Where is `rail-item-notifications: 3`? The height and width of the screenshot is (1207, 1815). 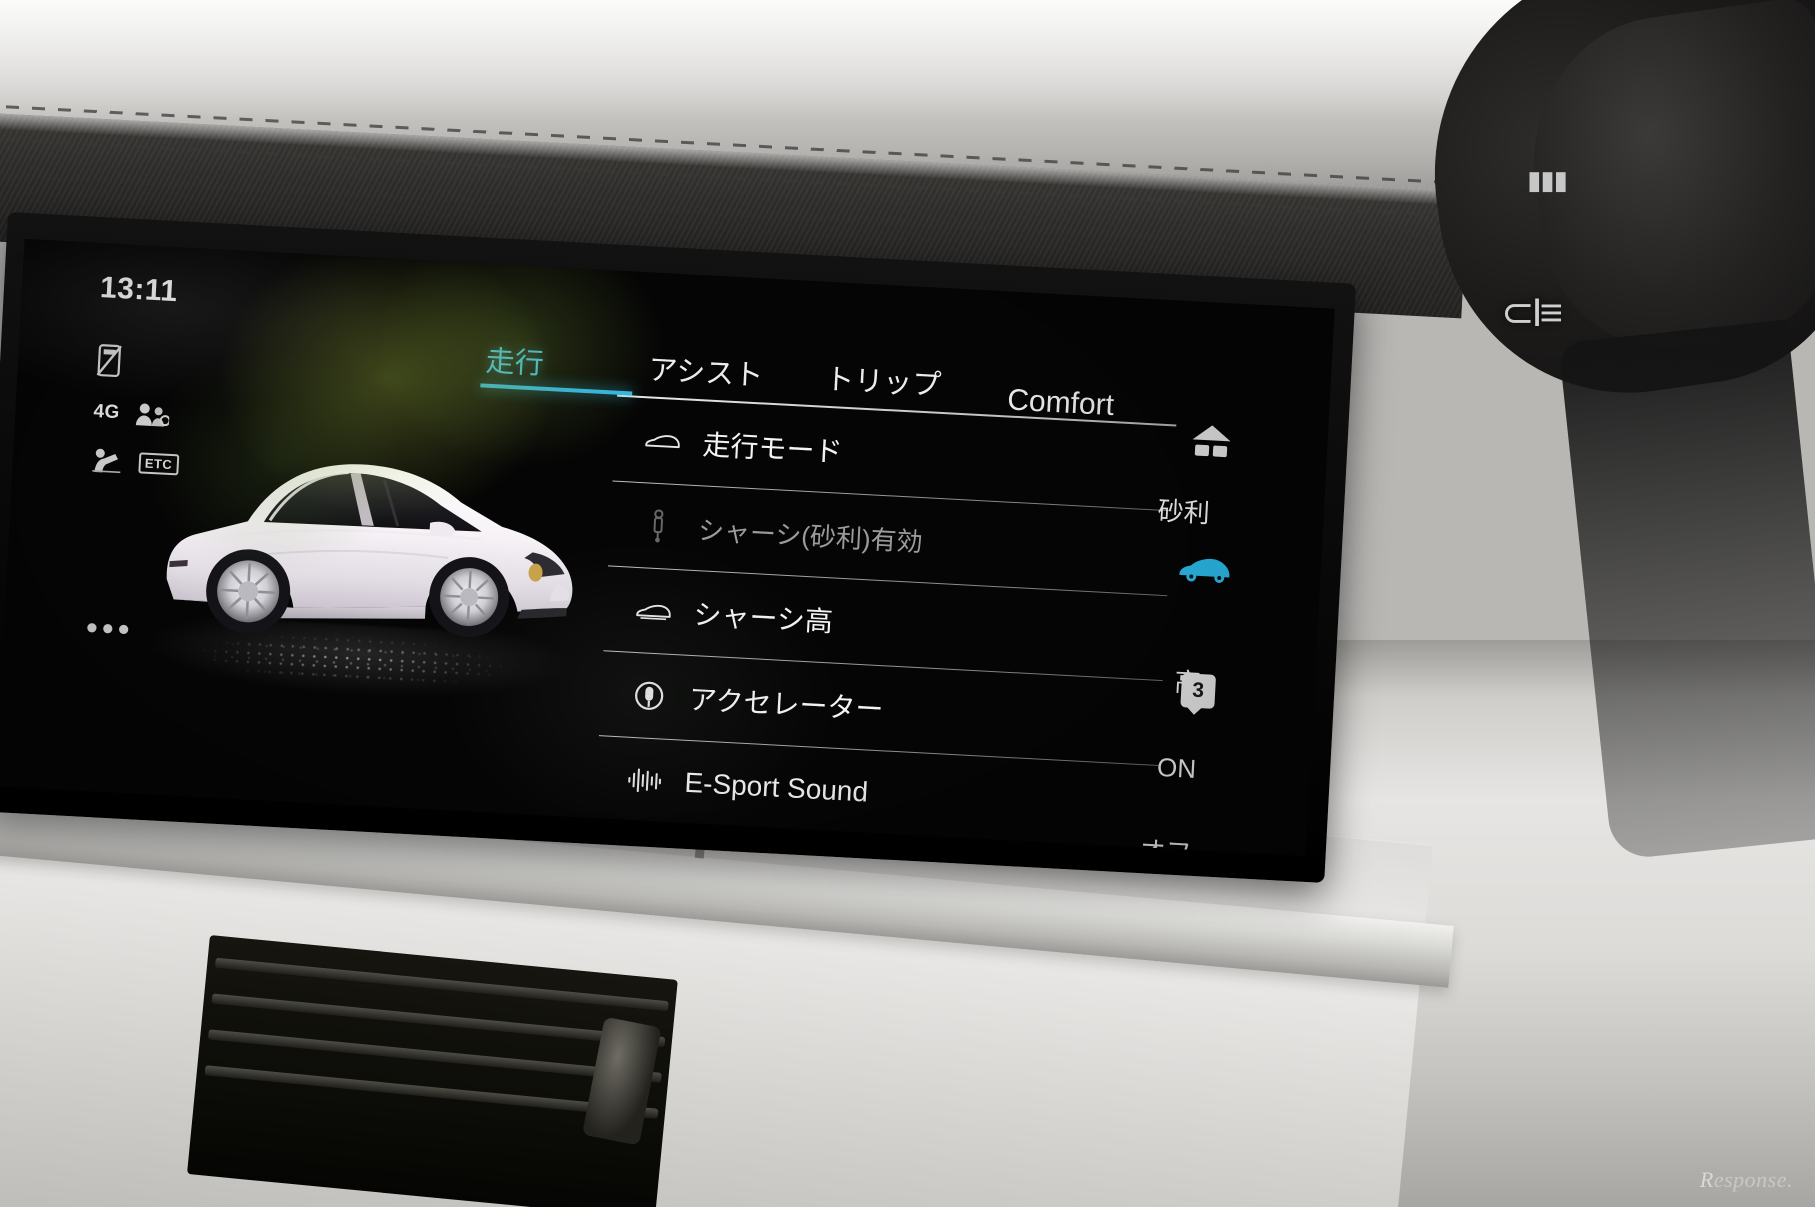 rail-item-notifications: 3 is located at coordinates (1198, 691).